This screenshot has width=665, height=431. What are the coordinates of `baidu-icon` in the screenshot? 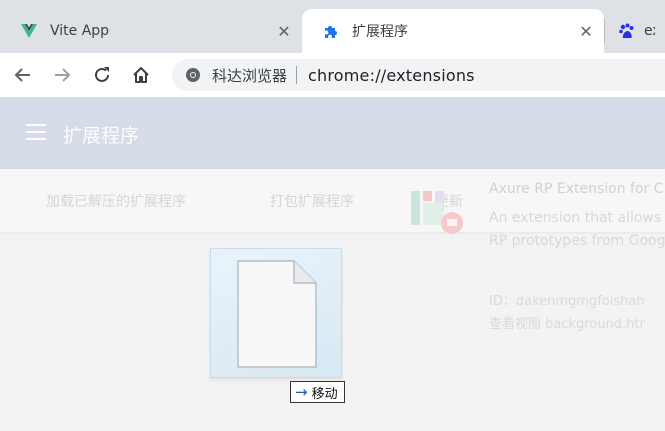 It's located at (627, 31).